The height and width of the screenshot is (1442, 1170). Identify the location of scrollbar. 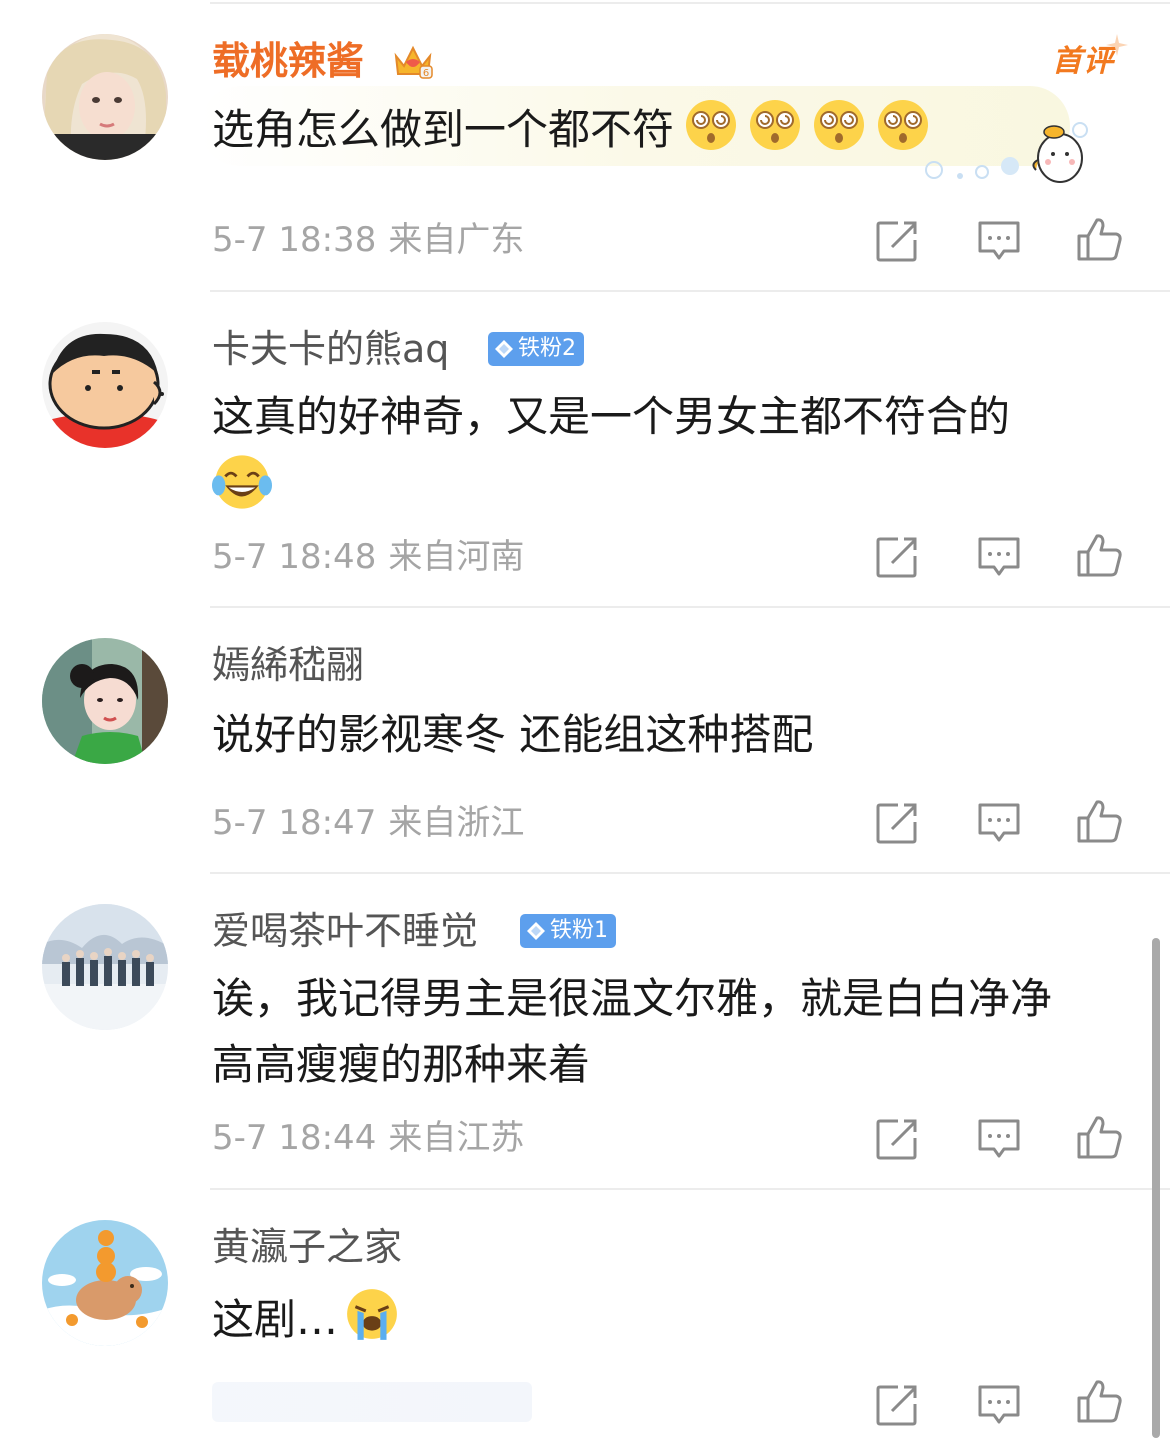
(1156, 1188).